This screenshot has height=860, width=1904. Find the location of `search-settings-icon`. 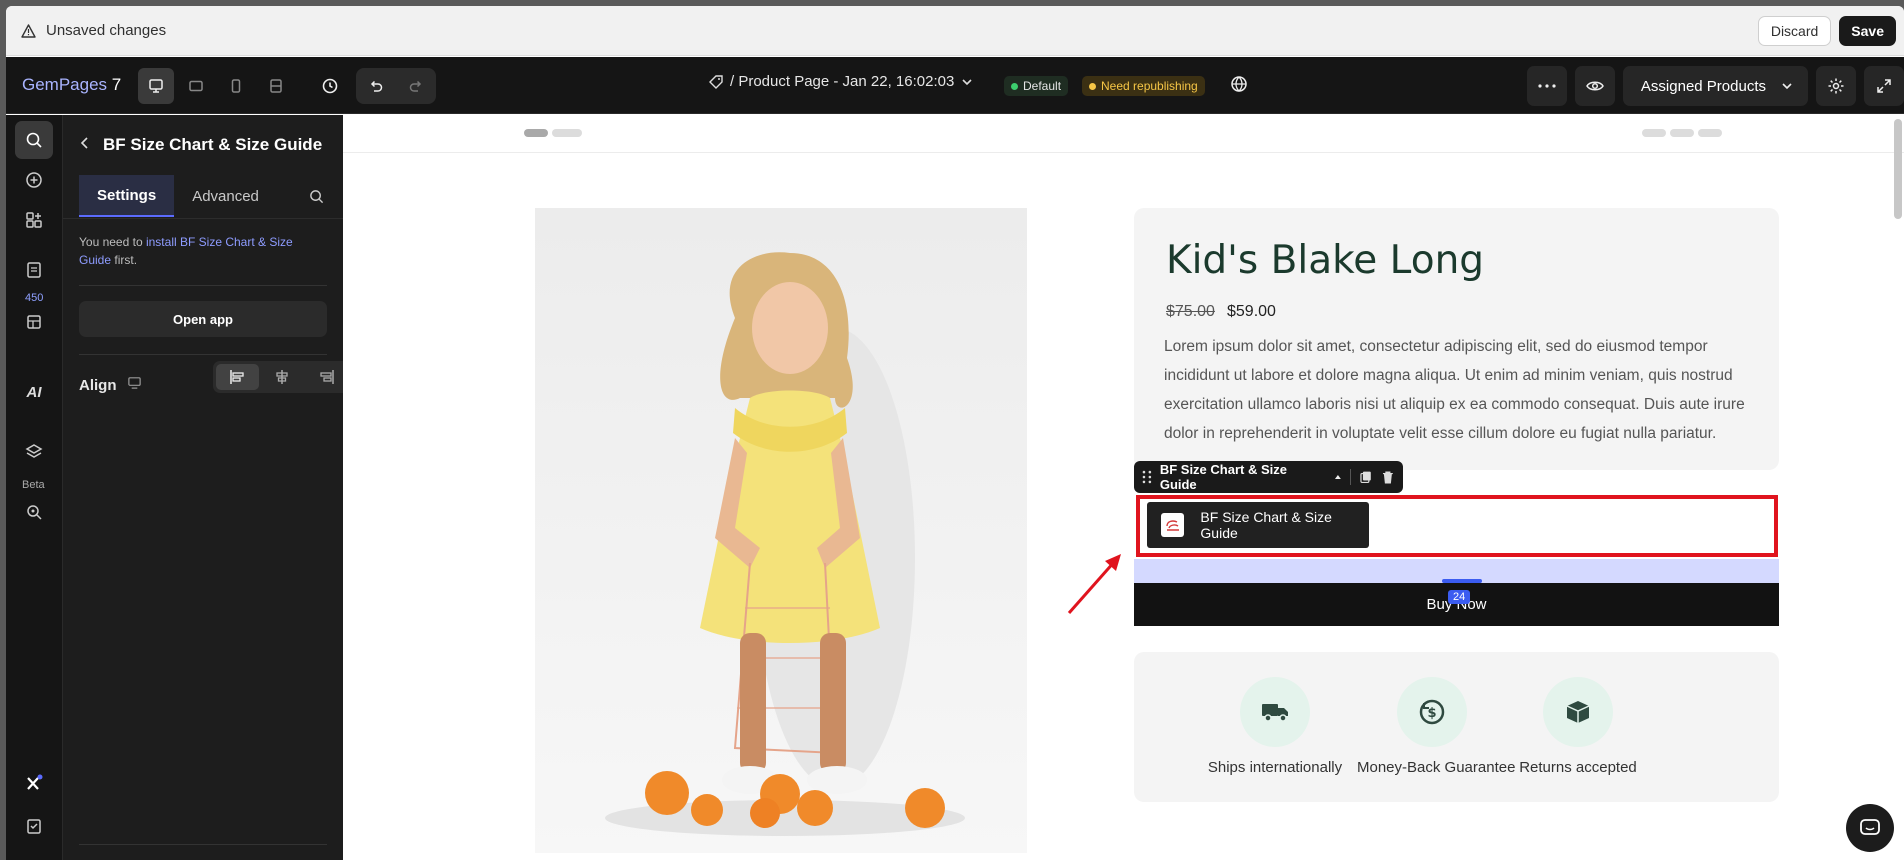

search-settings-icon is located at coordinates (316, 199).